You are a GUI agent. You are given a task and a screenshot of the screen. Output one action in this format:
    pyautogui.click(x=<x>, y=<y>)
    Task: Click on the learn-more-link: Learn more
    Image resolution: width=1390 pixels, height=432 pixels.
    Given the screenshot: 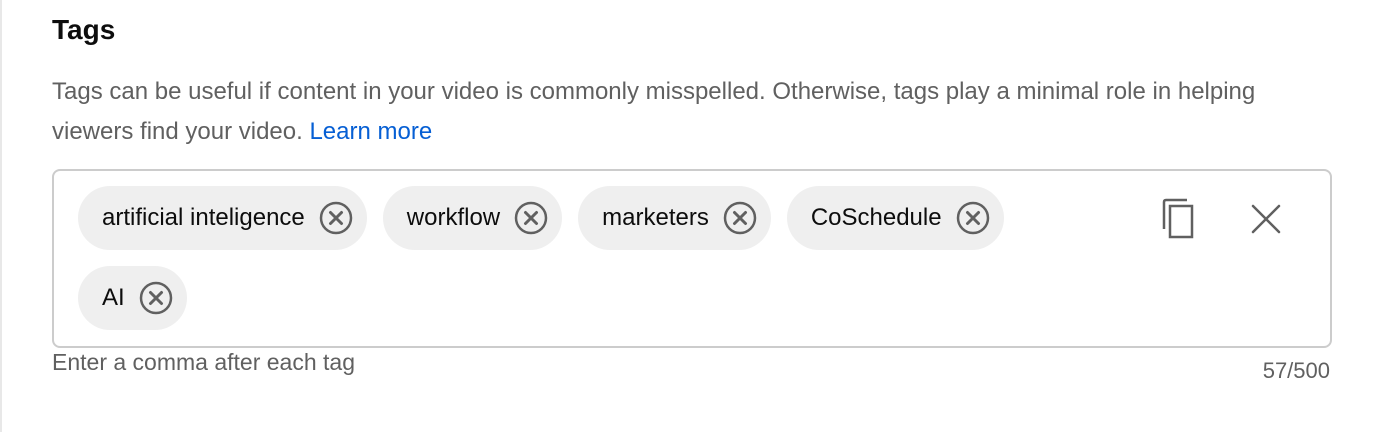 What is the action you would take?
    pyautogui.click(x=370, y=131)
    